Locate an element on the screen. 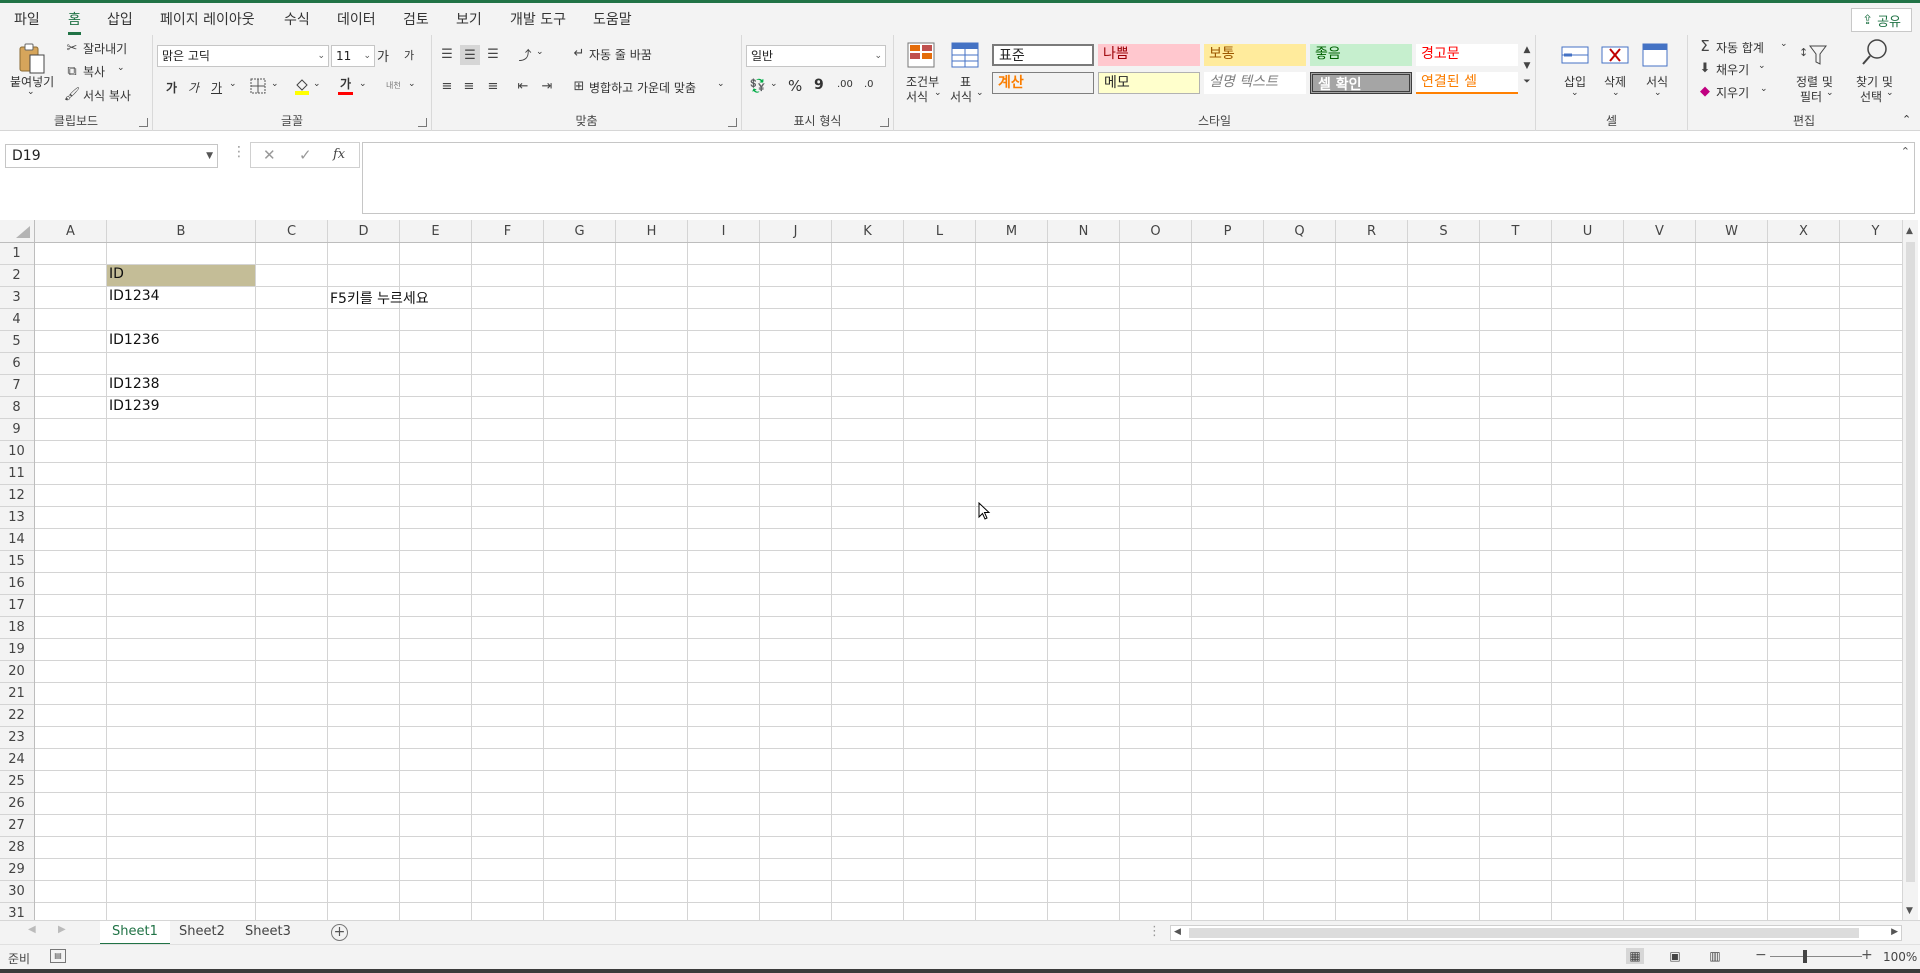 Image resolution: width=1920 pixels, height=973 pixels. tab-formulas: 수식 is located at coordinates (297, 19).